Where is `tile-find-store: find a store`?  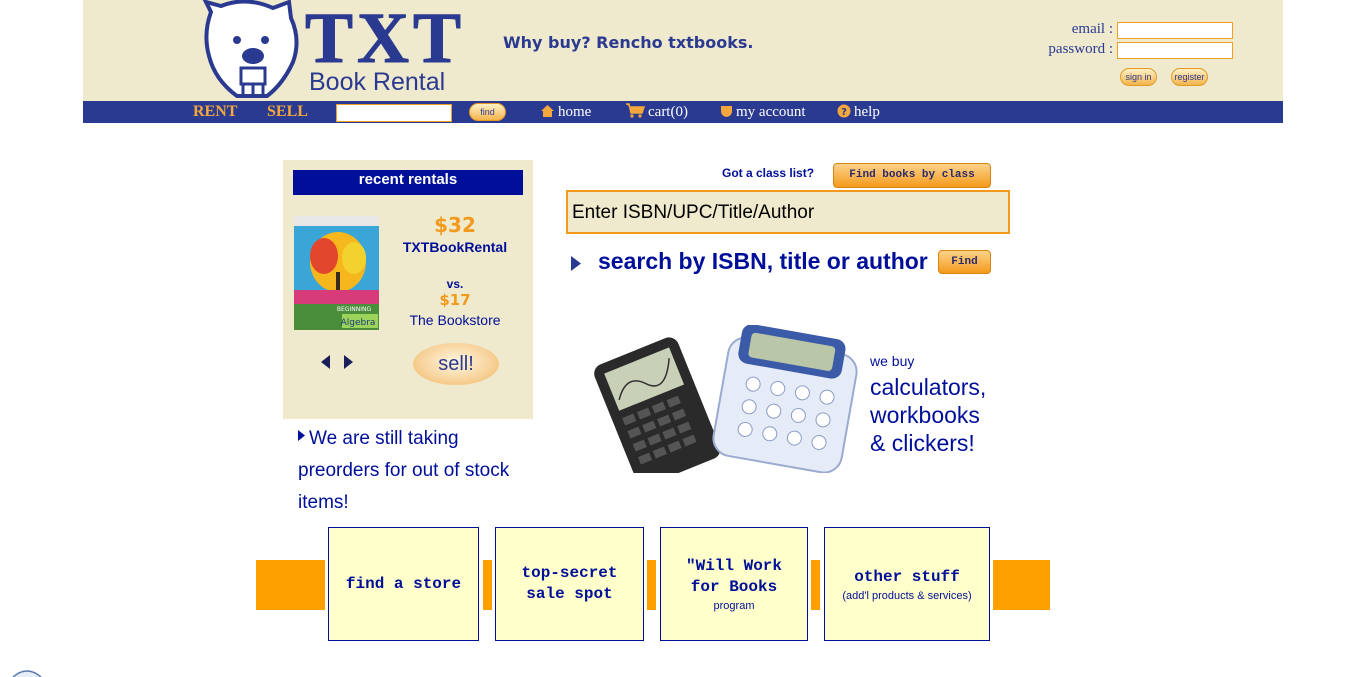 tile-find-store: find a store is located at coordinates (403, 584).